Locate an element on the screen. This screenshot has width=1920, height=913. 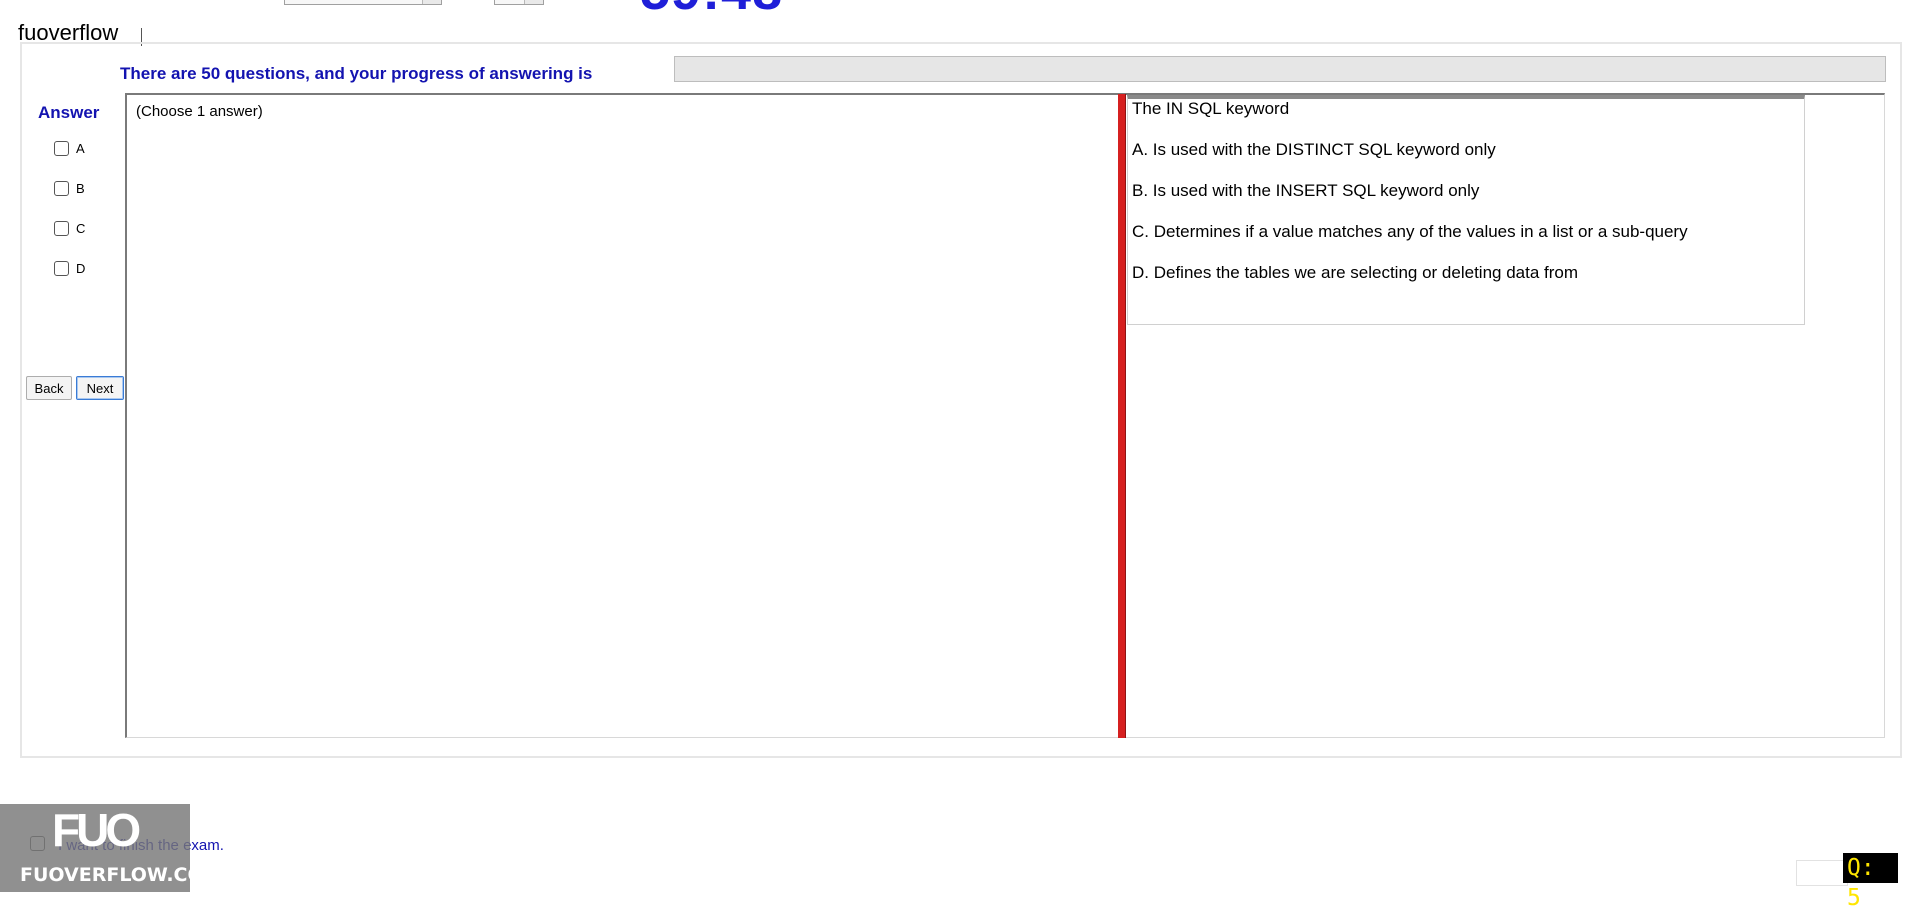
progress-bar is located at coordinates (1280, 69).